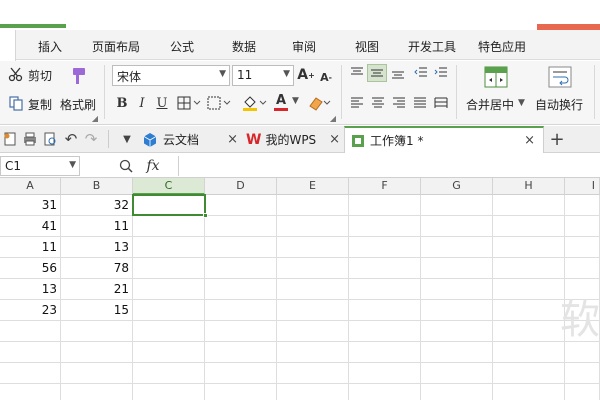 The image size is (600, 400). What do you see at coordinates (241, 268) in the screenshot?
I see `cell-d4` at bounding box center [241, 268].